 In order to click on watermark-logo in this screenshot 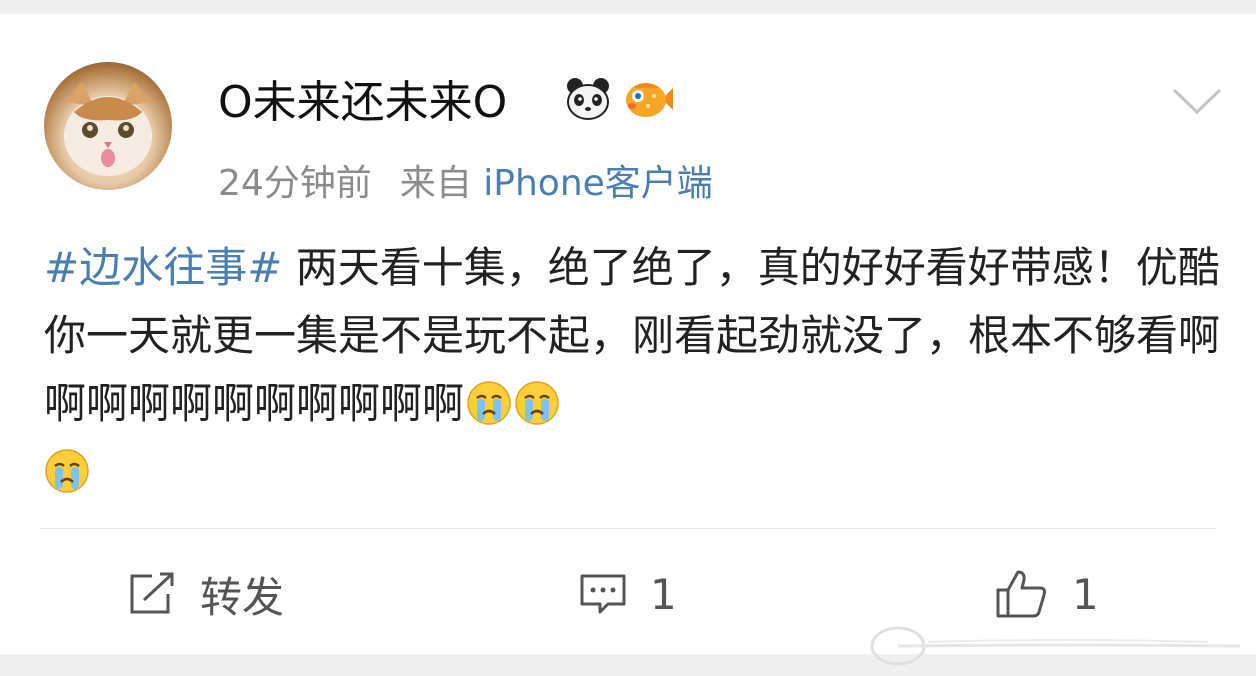, I will do `click(1055, 646)`.